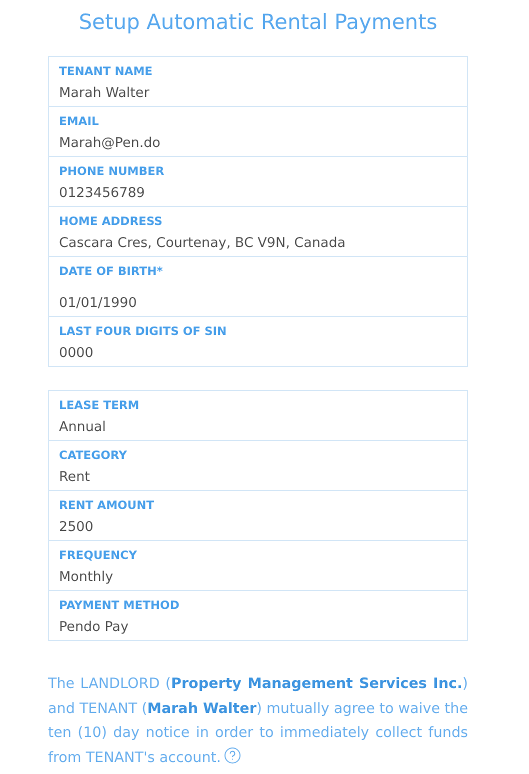 The width and height of the screenshot is (529, 774). I want to click on field-label: LAST FOUR DIGITS OF SIN, so click(143, 331).